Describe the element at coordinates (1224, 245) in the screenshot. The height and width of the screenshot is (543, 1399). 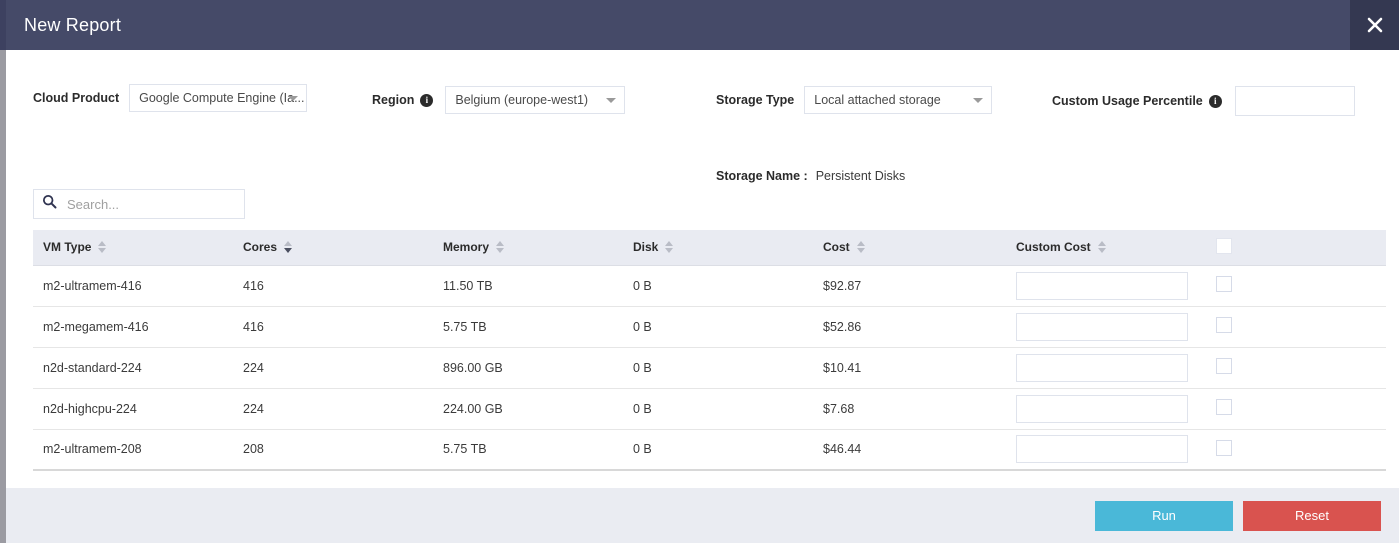
I see `select-all-checkbox` at that location.